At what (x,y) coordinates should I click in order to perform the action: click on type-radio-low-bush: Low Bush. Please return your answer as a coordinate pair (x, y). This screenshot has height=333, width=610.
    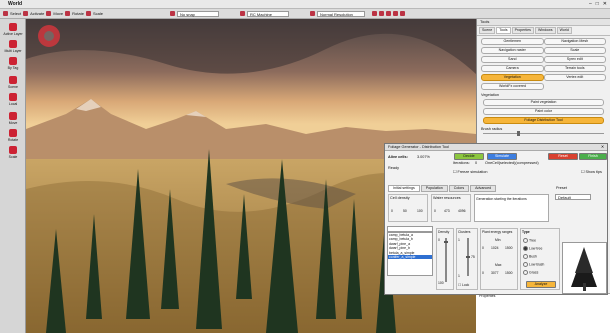
    Looking at the image, I should click on (533, 264).